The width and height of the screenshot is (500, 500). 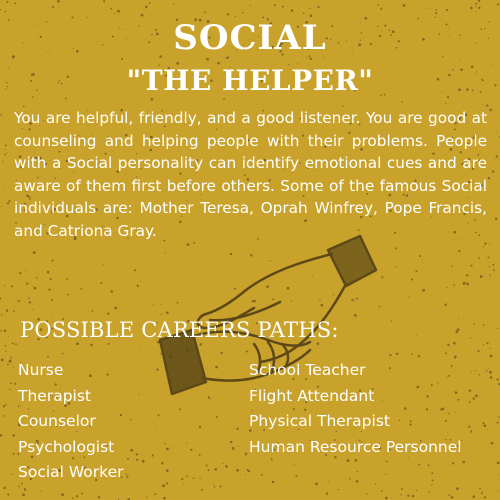 What do you see at coordinates (312, 395) in the screenshot?
I see `career-item: Flight Attendant` at bounding box center [312, 395].